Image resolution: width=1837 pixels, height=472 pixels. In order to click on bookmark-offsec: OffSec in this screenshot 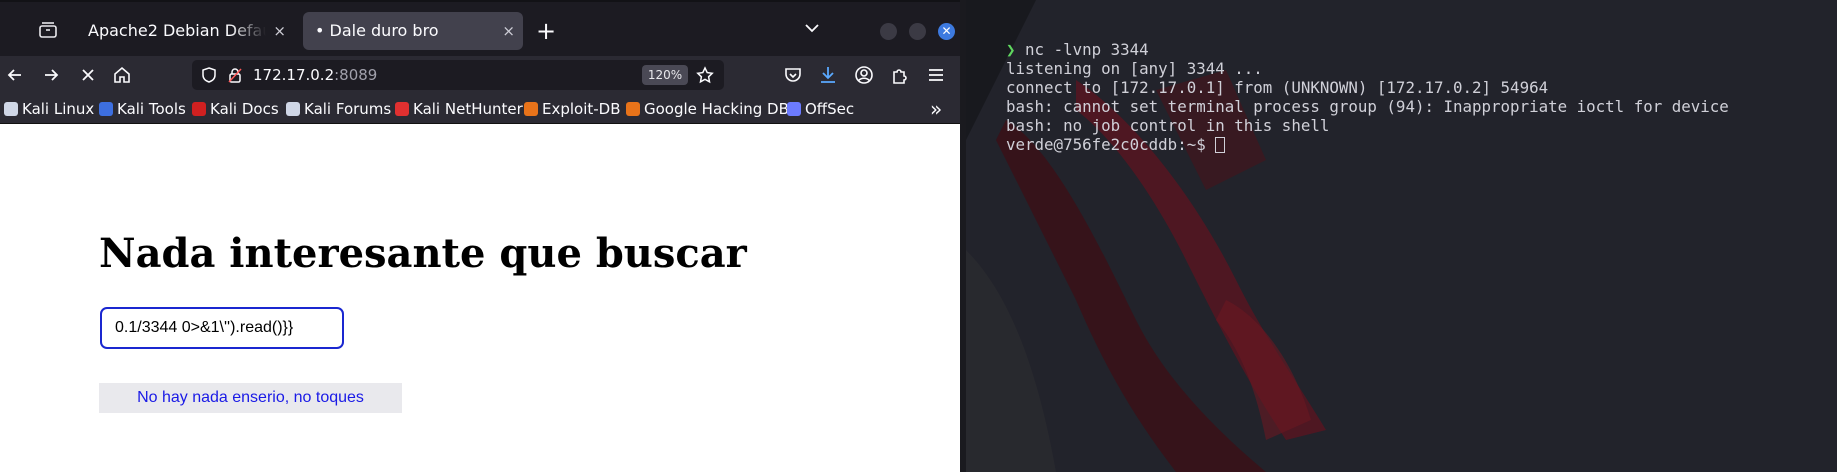, I will do `click(820, 109)`.